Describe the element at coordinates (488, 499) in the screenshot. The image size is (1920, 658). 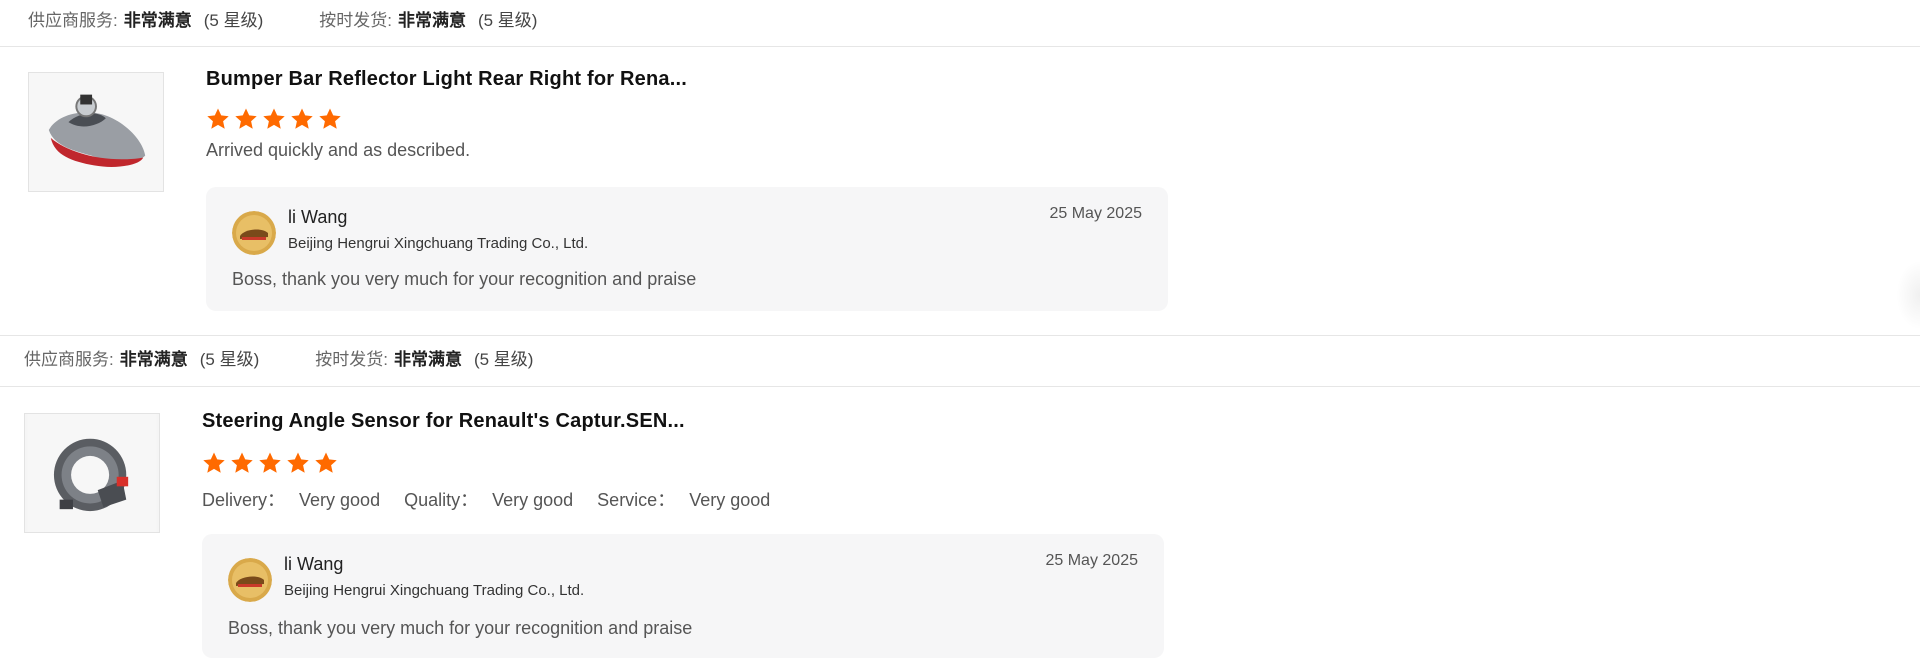
I see `review-detail-quality: Quality： Very good` at that location.